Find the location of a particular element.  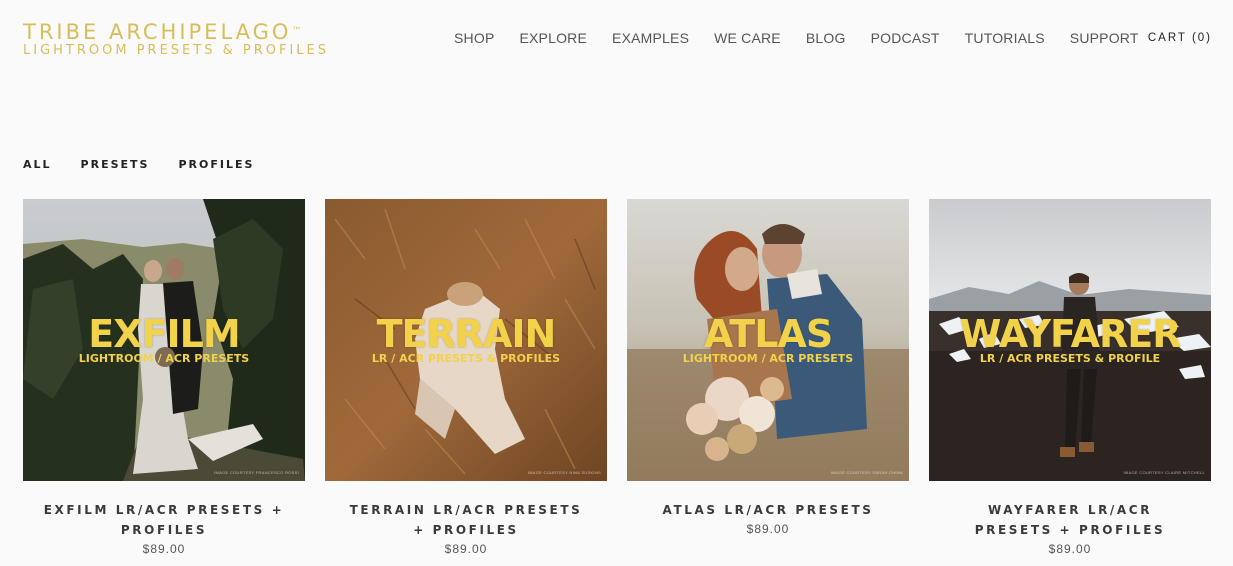

filter-presets: PRESETS is located at coordinates (115, 164).